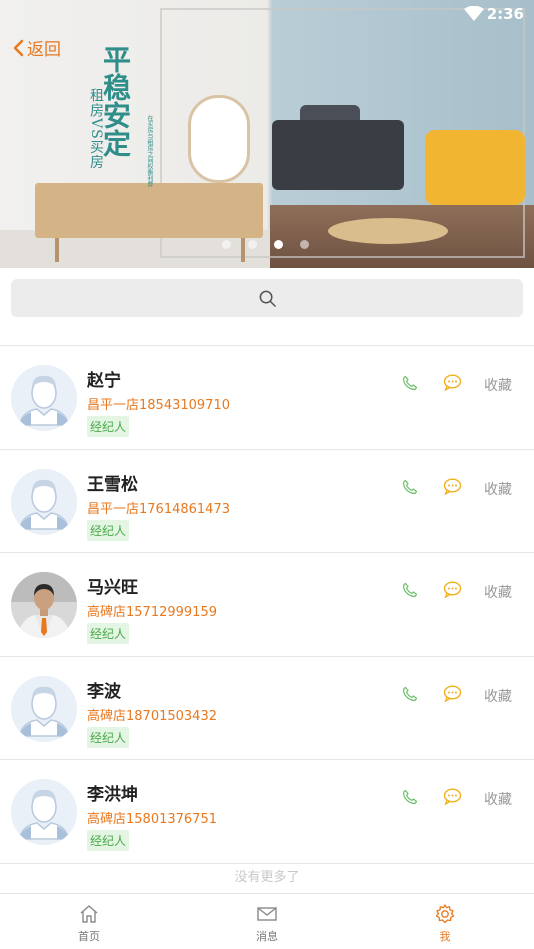 Image resolution: width=534 pixels, height=949 pixels. I want to click on agent-photo, so click(44, 605).